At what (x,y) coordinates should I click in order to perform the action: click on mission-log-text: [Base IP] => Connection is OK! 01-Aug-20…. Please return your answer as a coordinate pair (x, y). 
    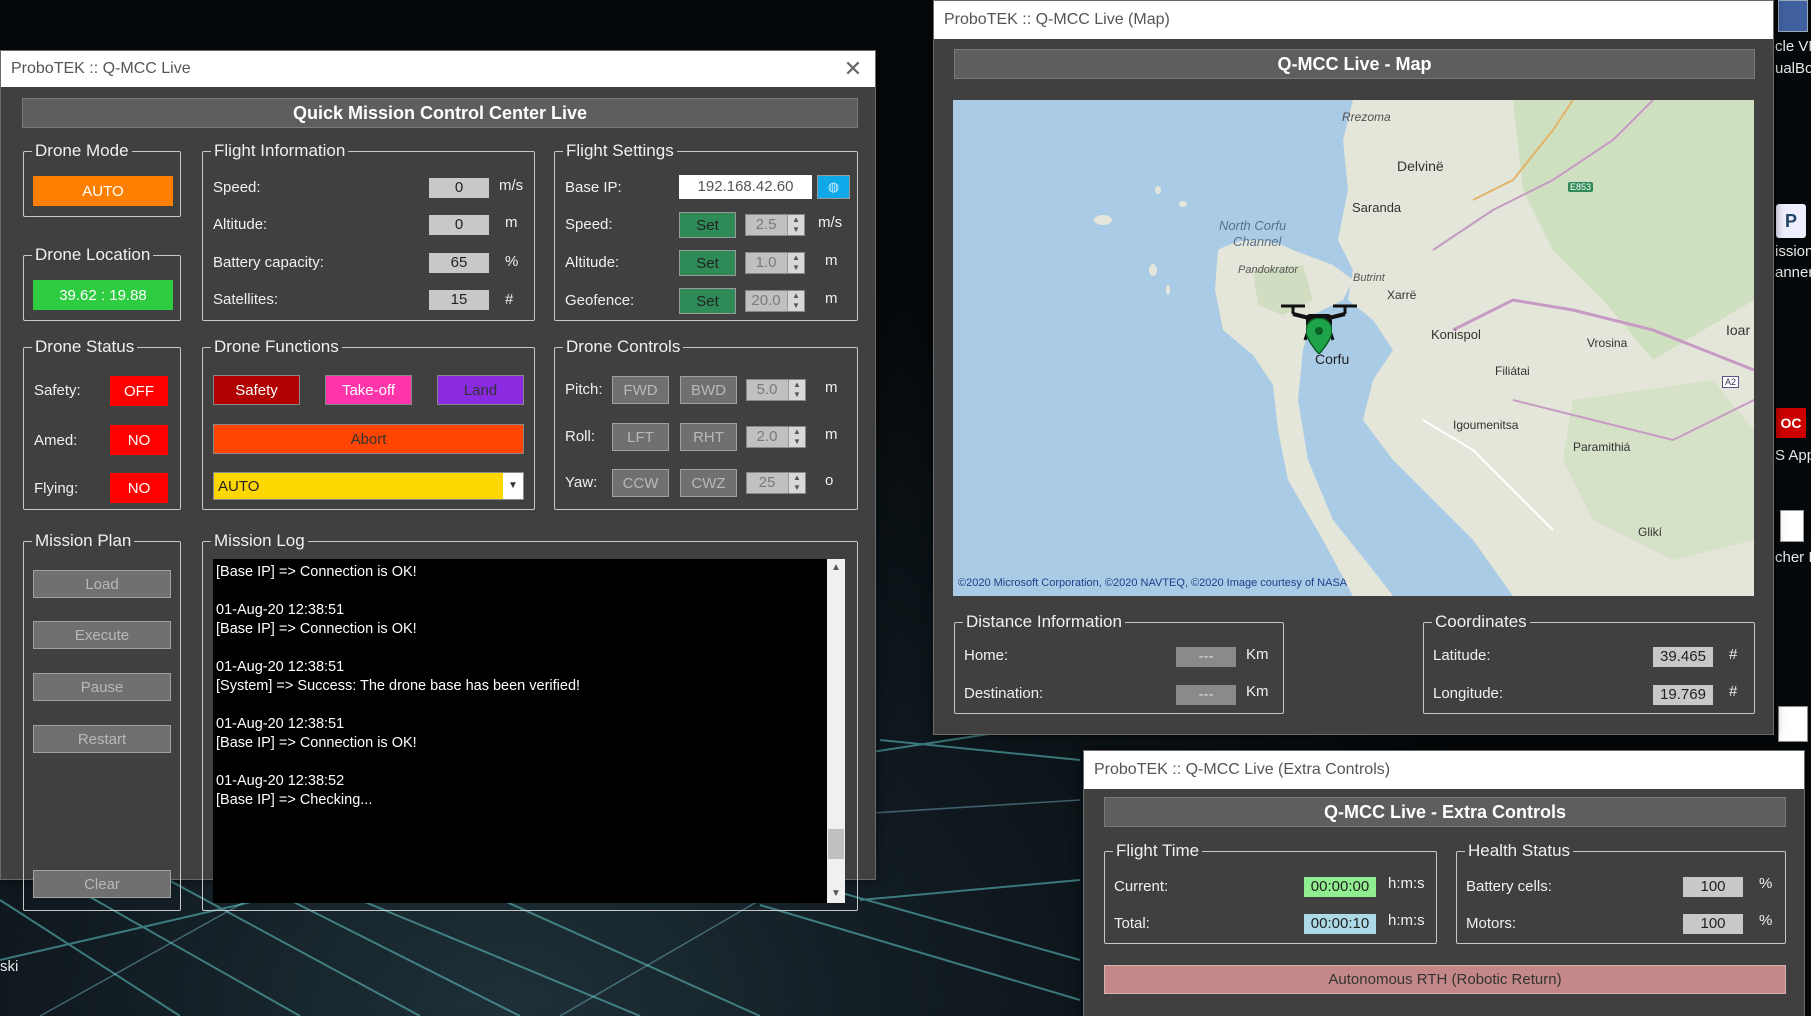
    Looking at the image, I should click on (524, 731).